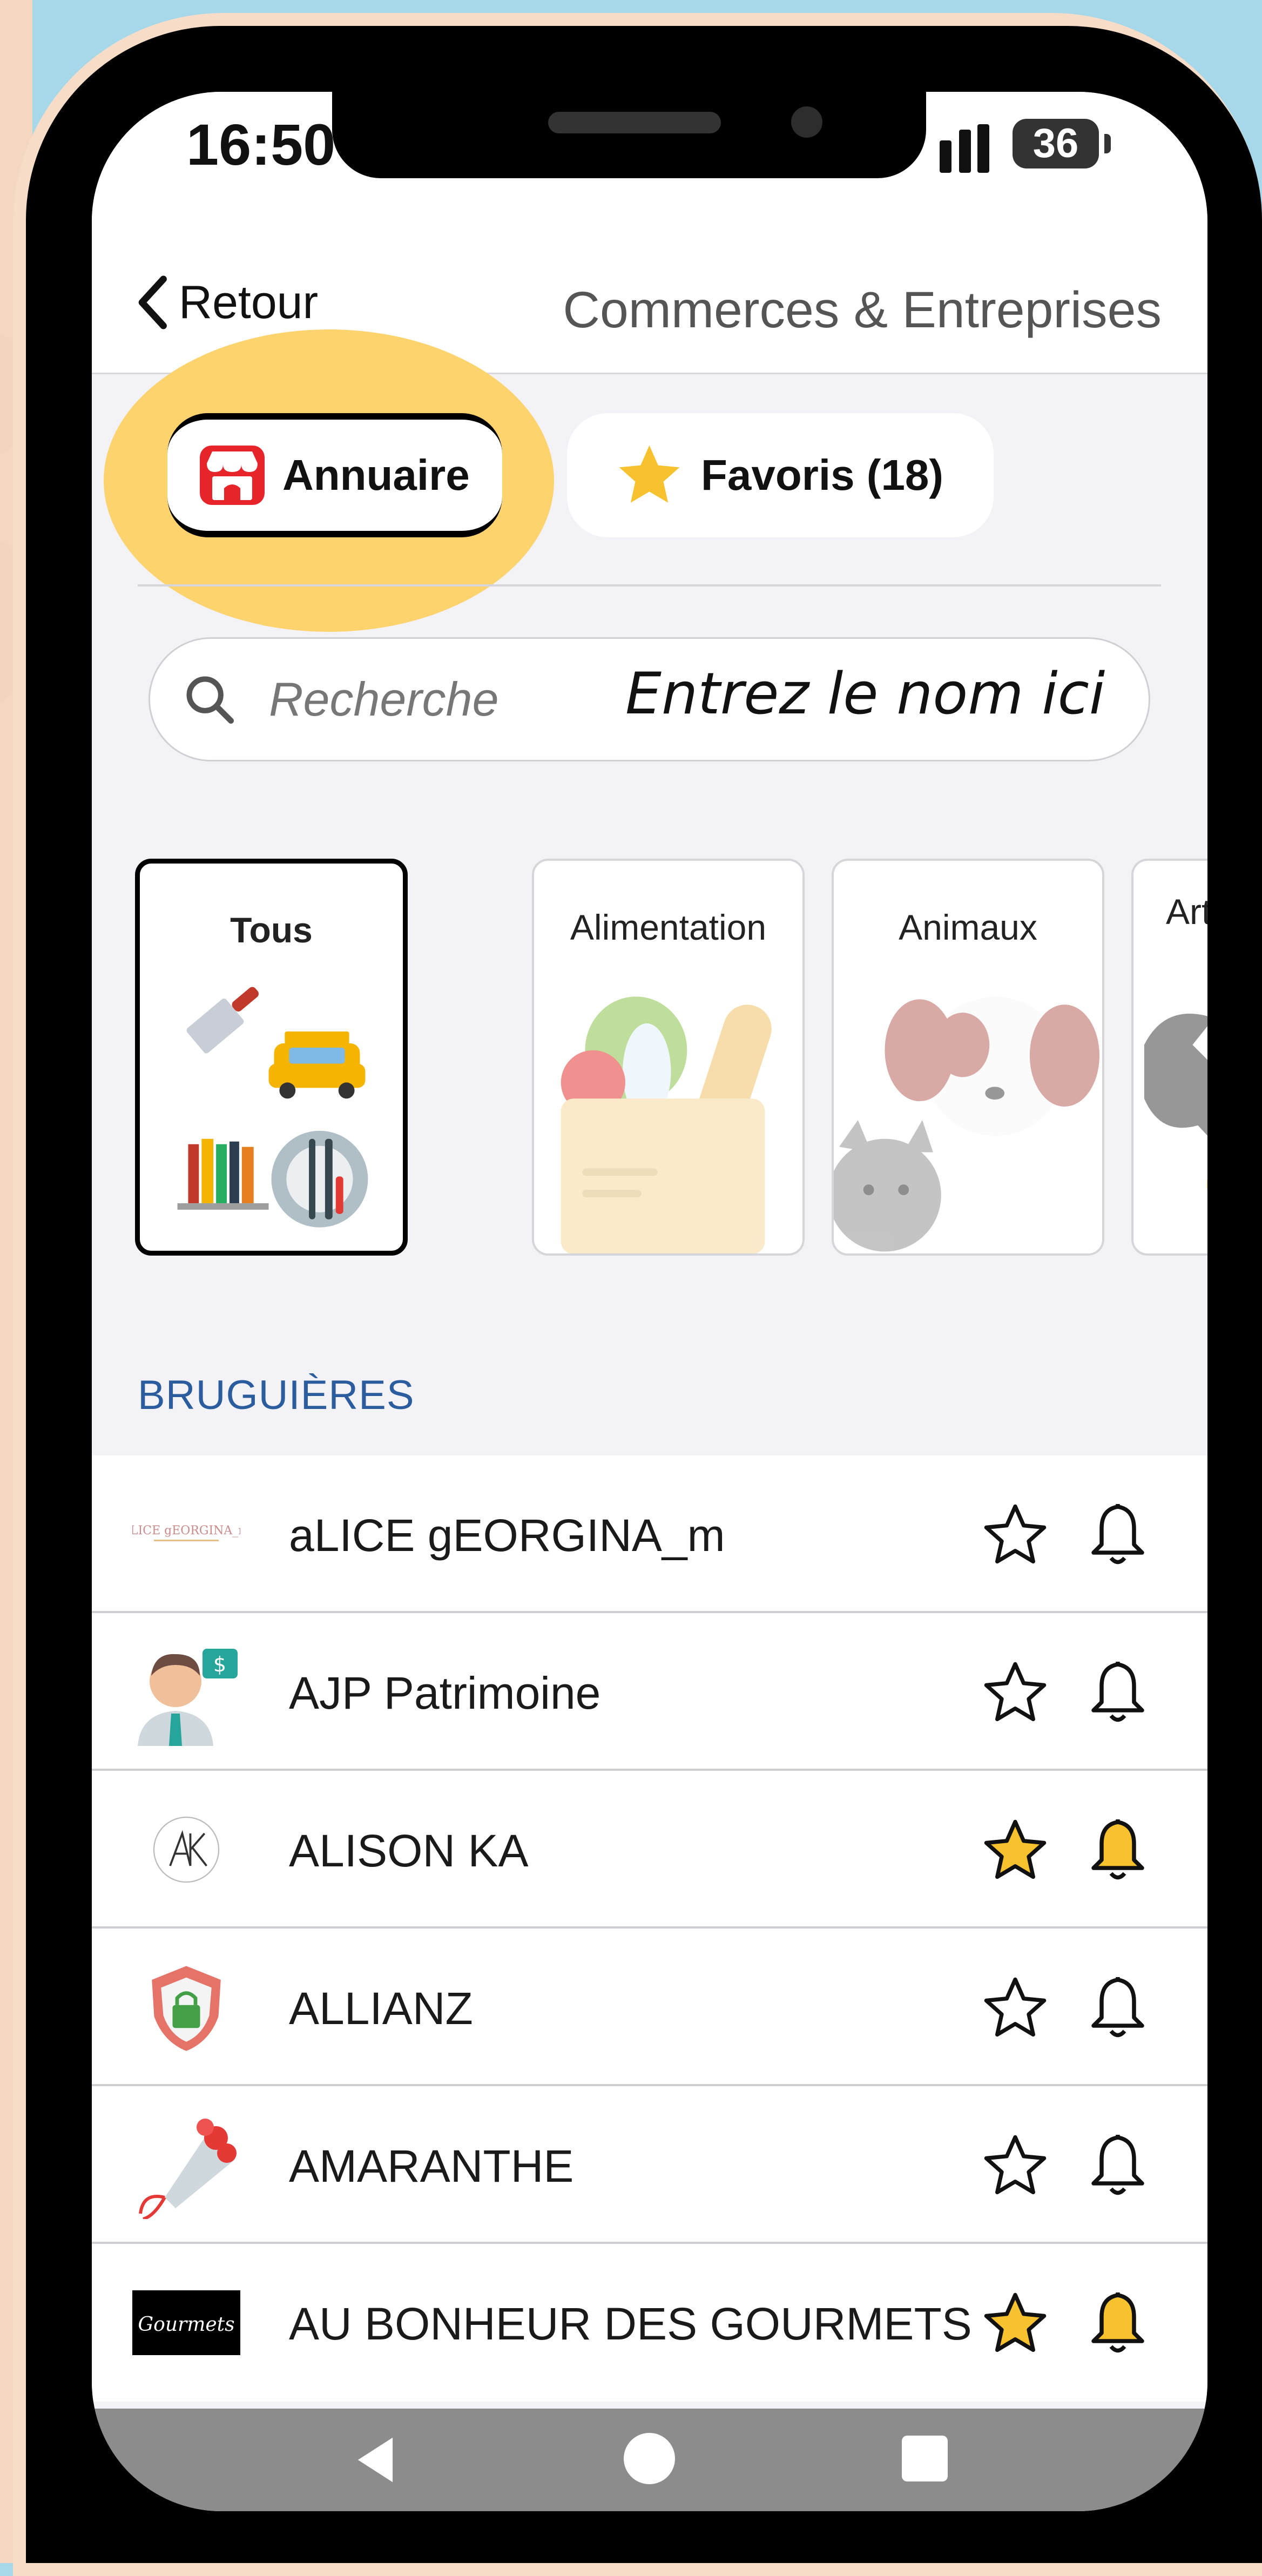 This screenshot has width=1262, height=2576. I want to click on tab-annuaire: Annuaire, so click(334, 475).